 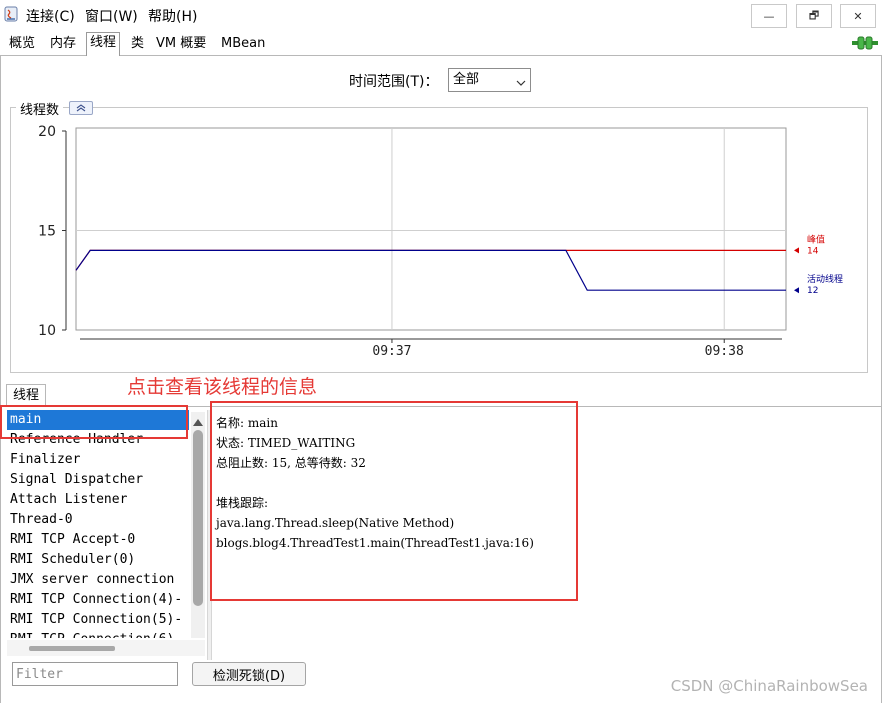 What do you see at coordinates (95, 674) in the screenshot?
I see `filter-input` at bounding box center [95, 674].